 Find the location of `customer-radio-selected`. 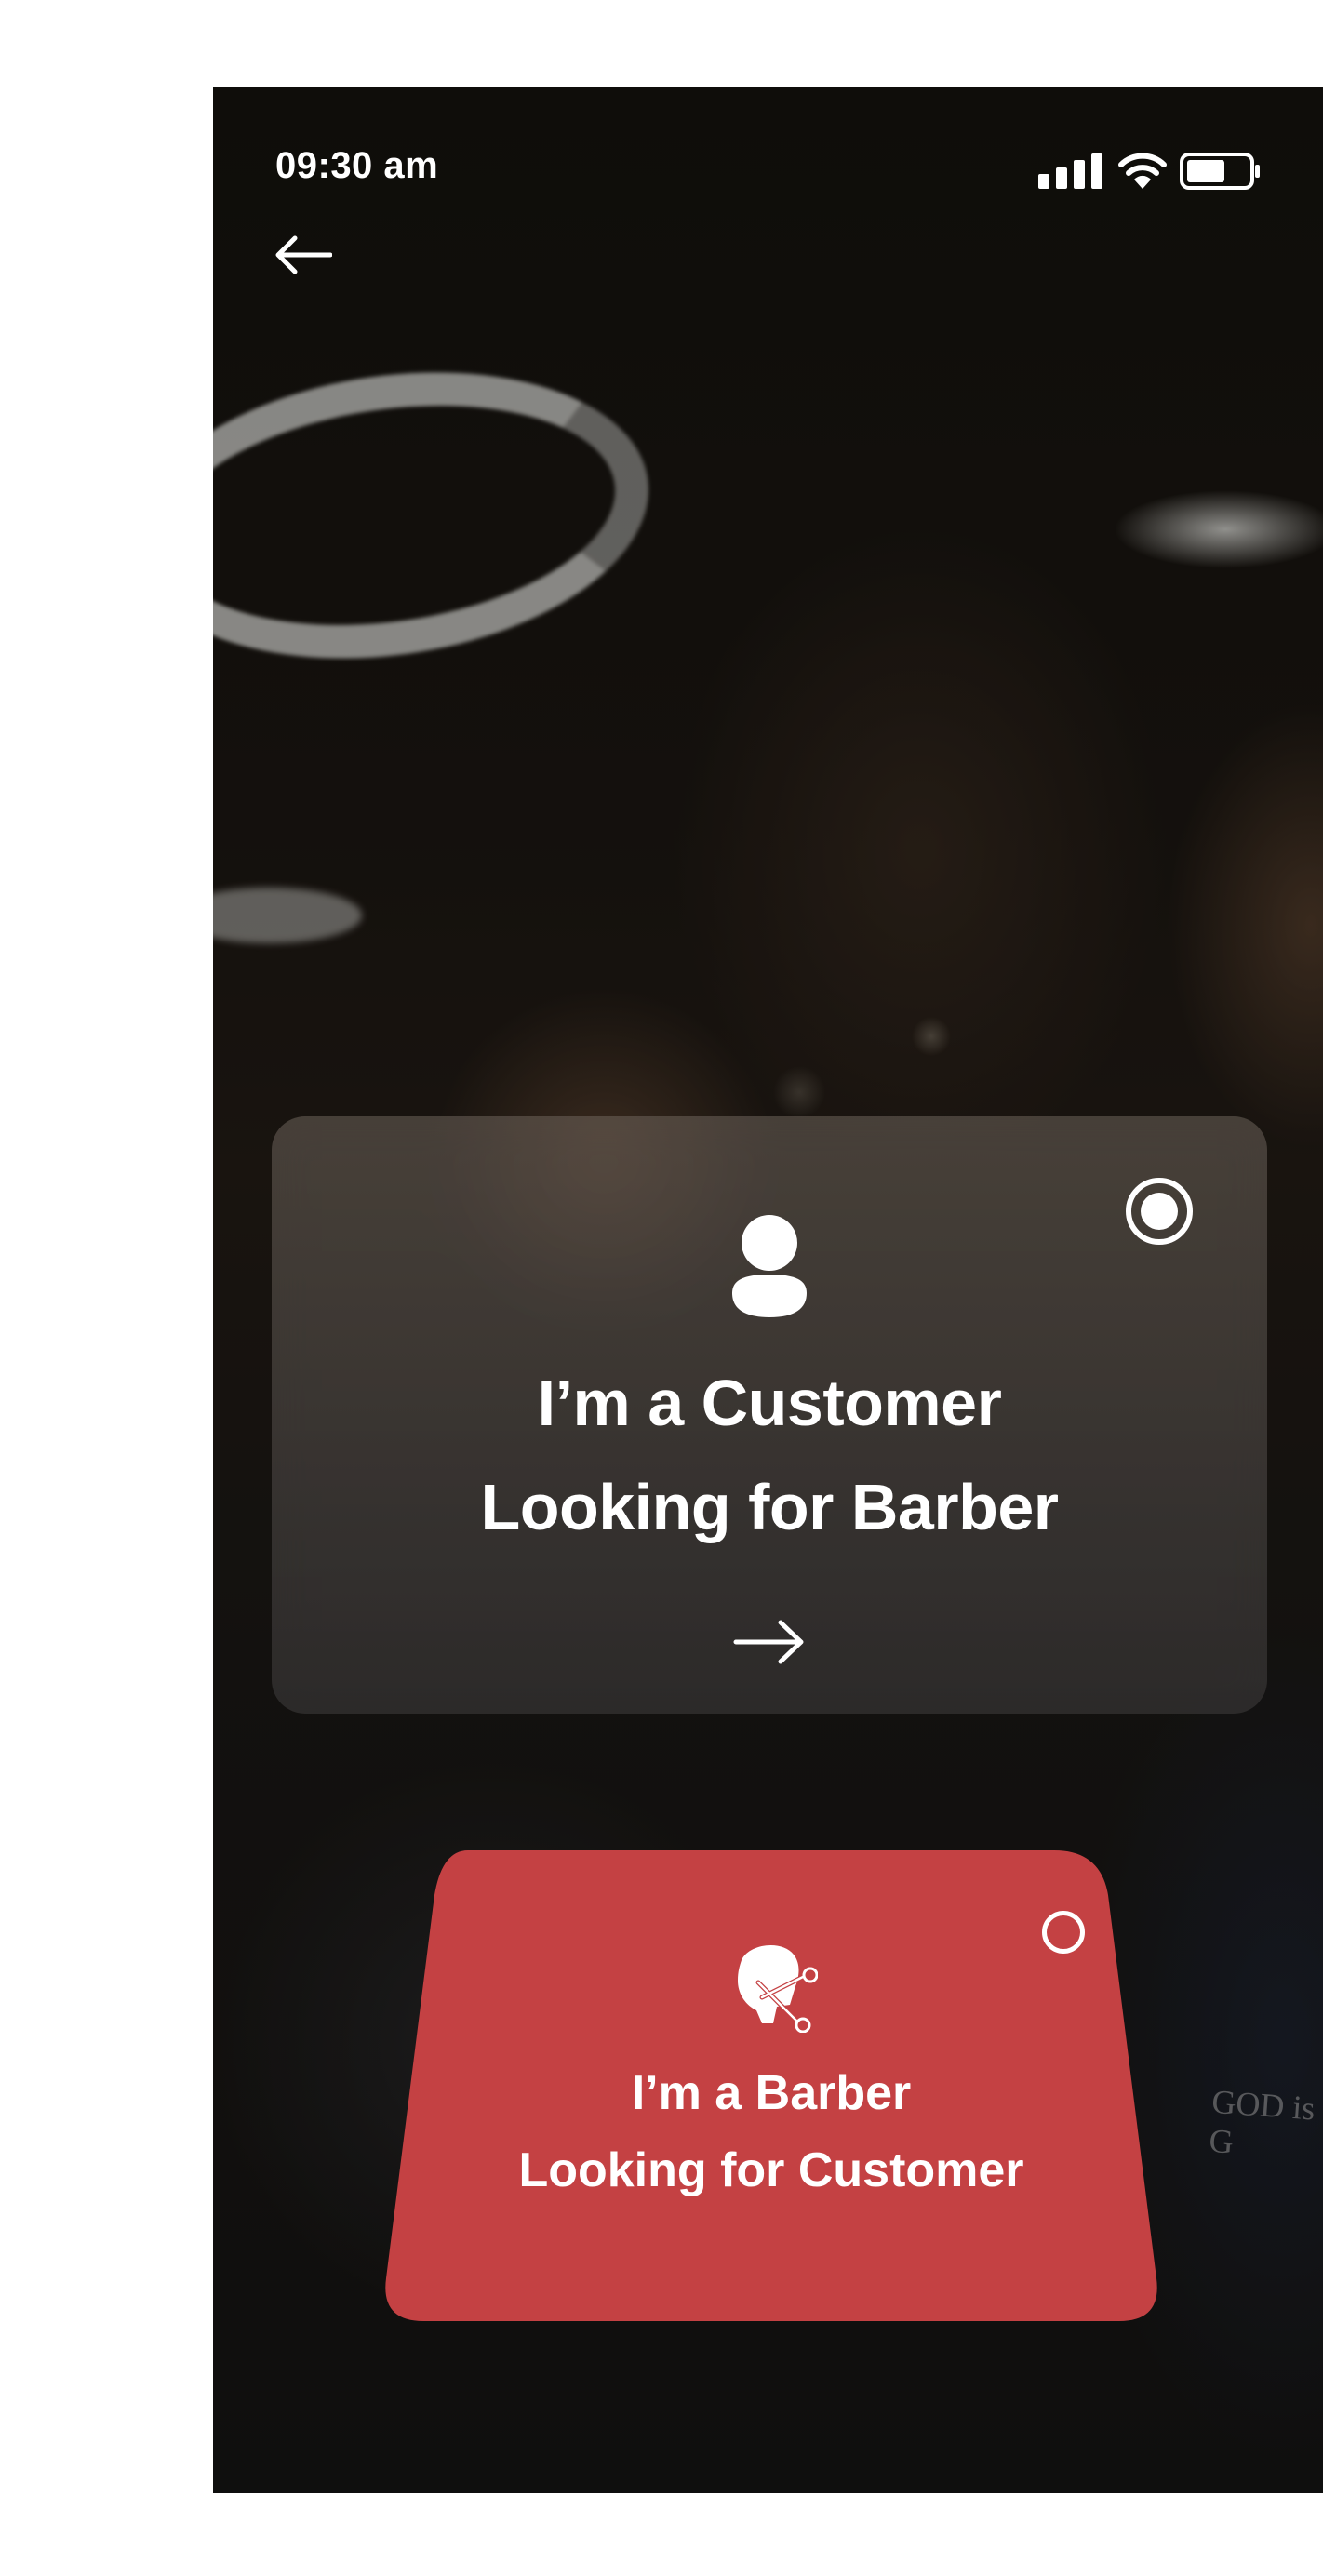

customer-radio-selected is located at coordinates (1159, 1211).